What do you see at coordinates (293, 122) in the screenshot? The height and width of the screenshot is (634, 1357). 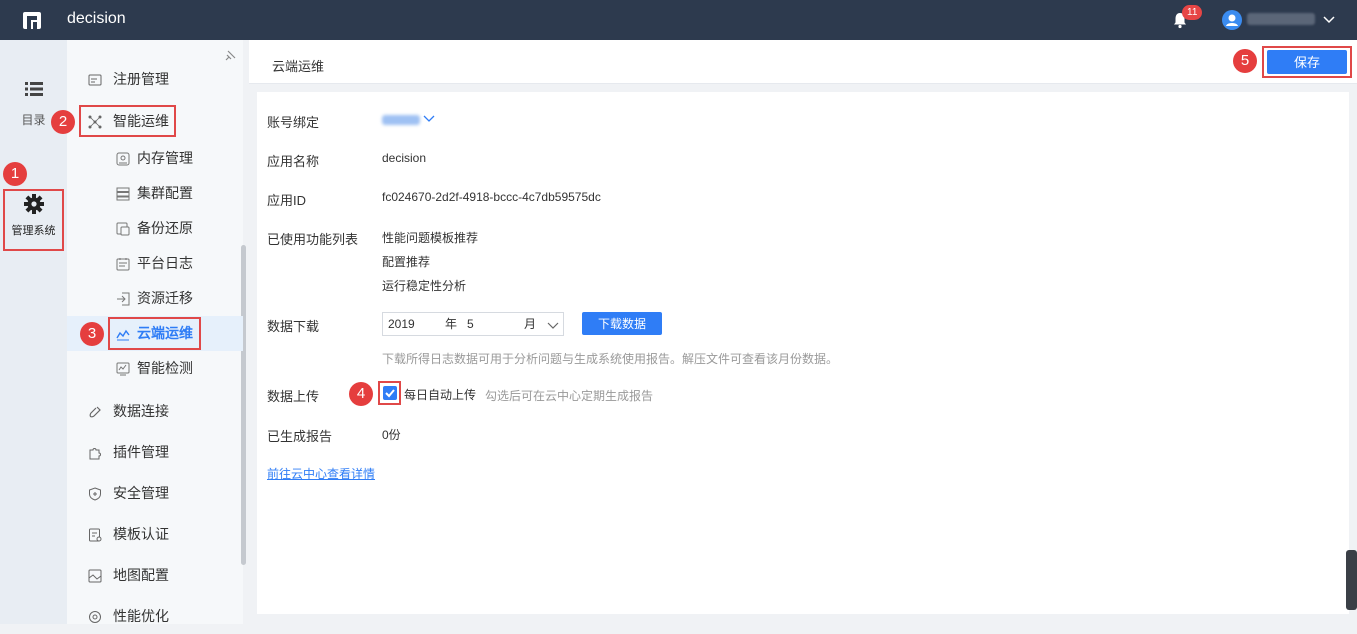 I see `account-label: 账号绑定` at bounding box center [293, 122].